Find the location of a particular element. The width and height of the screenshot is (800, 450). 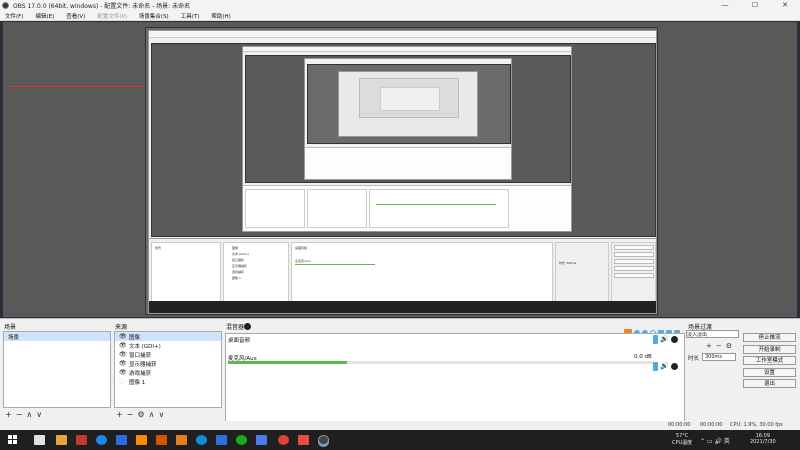

move-source-down-button: ∨ is located at coordinates (161, 414).